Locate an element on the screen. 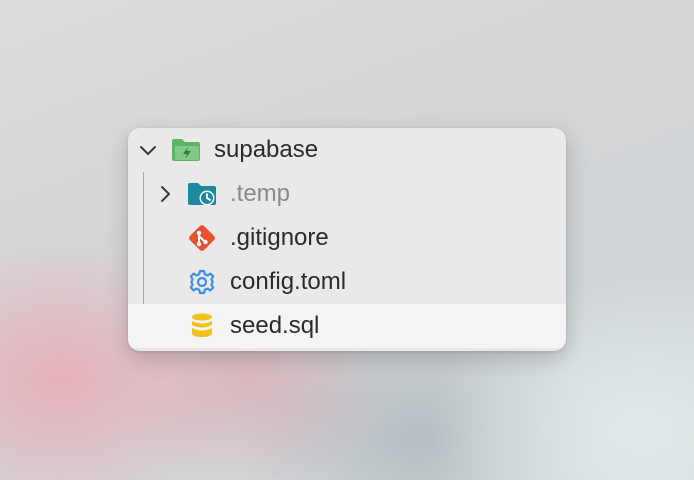  tree-item-label: config.toml is located at coordinates (288, 281).